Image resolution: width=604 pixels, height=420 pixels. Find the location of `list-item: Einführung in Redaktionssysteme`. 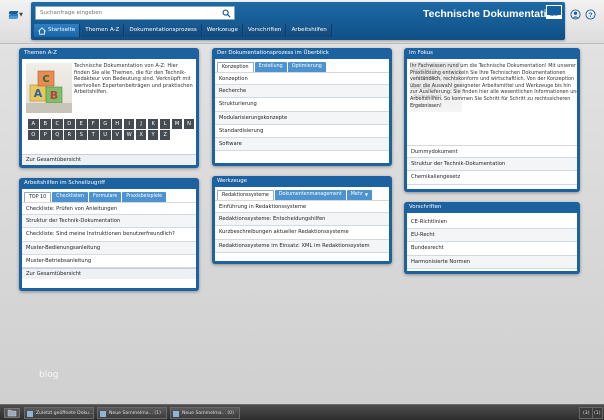

list-item: Einführung in Redaktionssysteme is located at coordinates (302, 207).